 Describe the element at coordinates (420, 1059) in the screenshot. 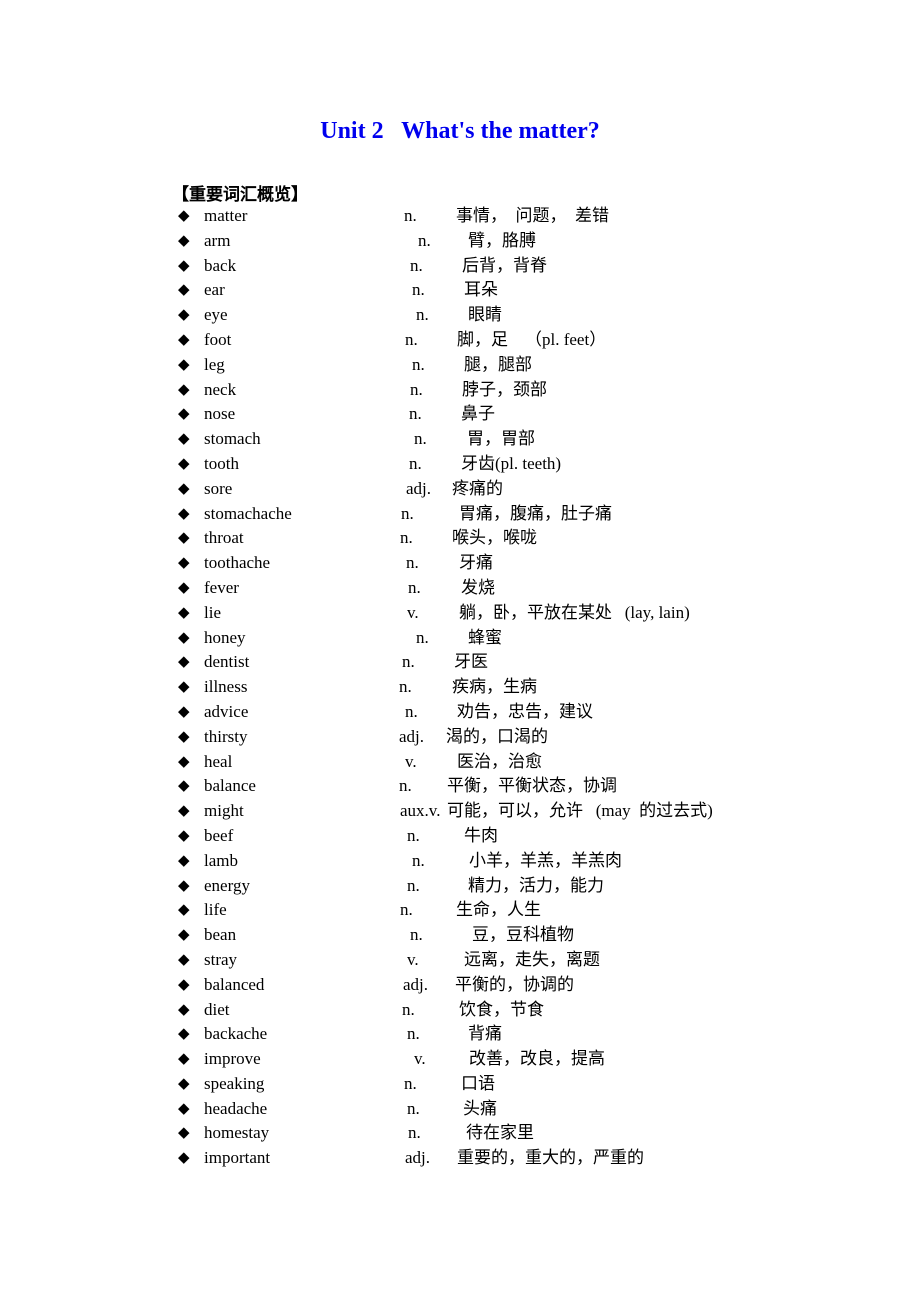

I see `part-of-speech: v.` at that location.